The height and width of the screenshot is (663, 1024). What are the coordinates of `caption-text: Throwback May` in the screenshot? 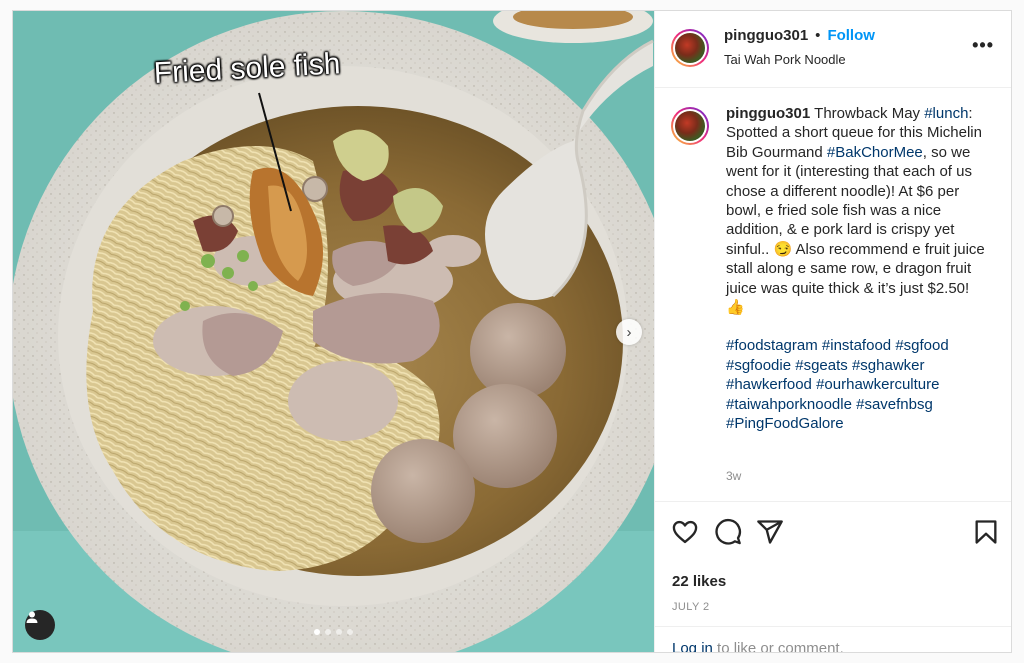 It's located at (869, 113).